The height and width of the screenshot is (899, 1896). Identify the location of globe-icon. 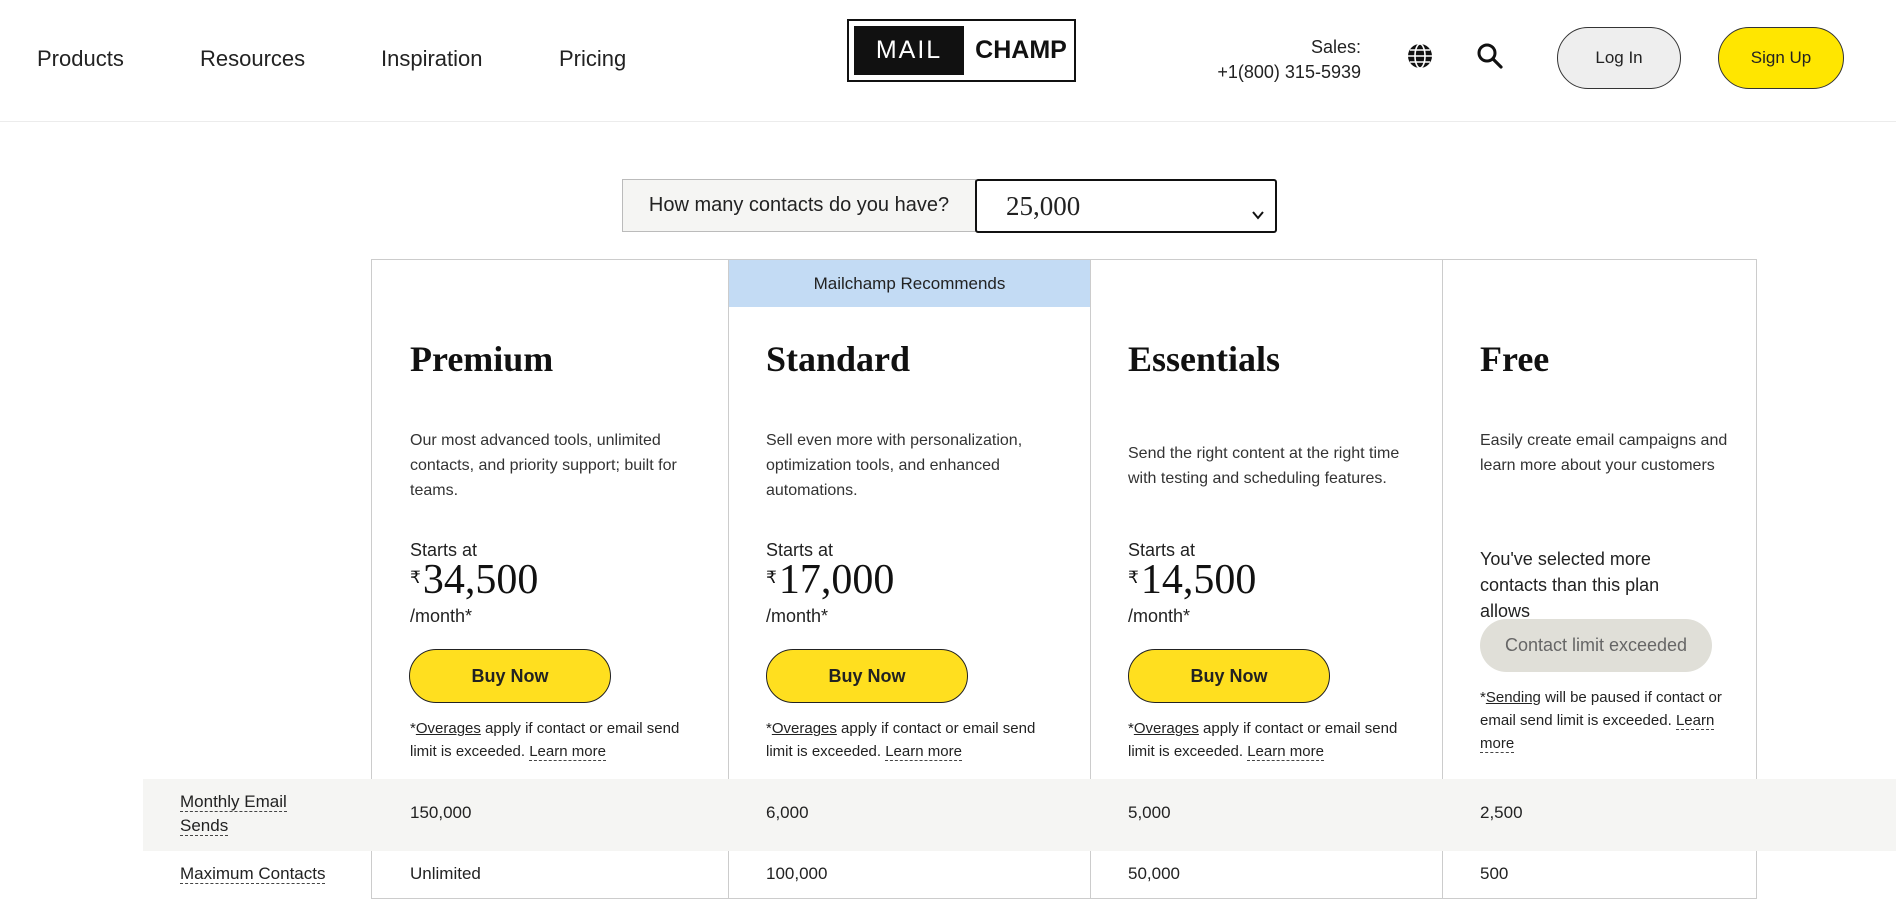
(1420, 56).